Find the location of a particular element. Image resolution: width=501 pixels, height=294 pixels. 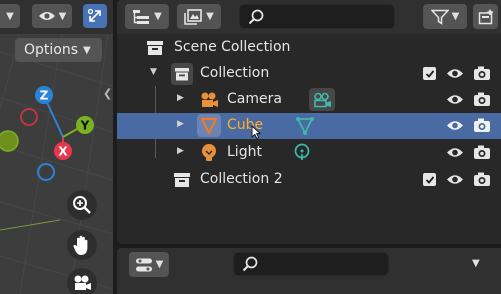

pan-button is located at coordinates (82, 245).